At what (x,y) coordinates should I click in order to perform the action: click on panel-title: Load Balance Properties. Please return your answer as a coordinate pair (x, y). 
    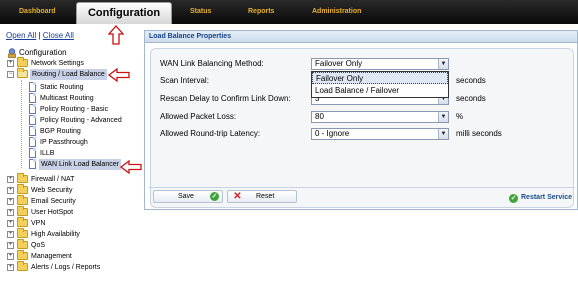
    Looking at the image, I should click on (361, 37).